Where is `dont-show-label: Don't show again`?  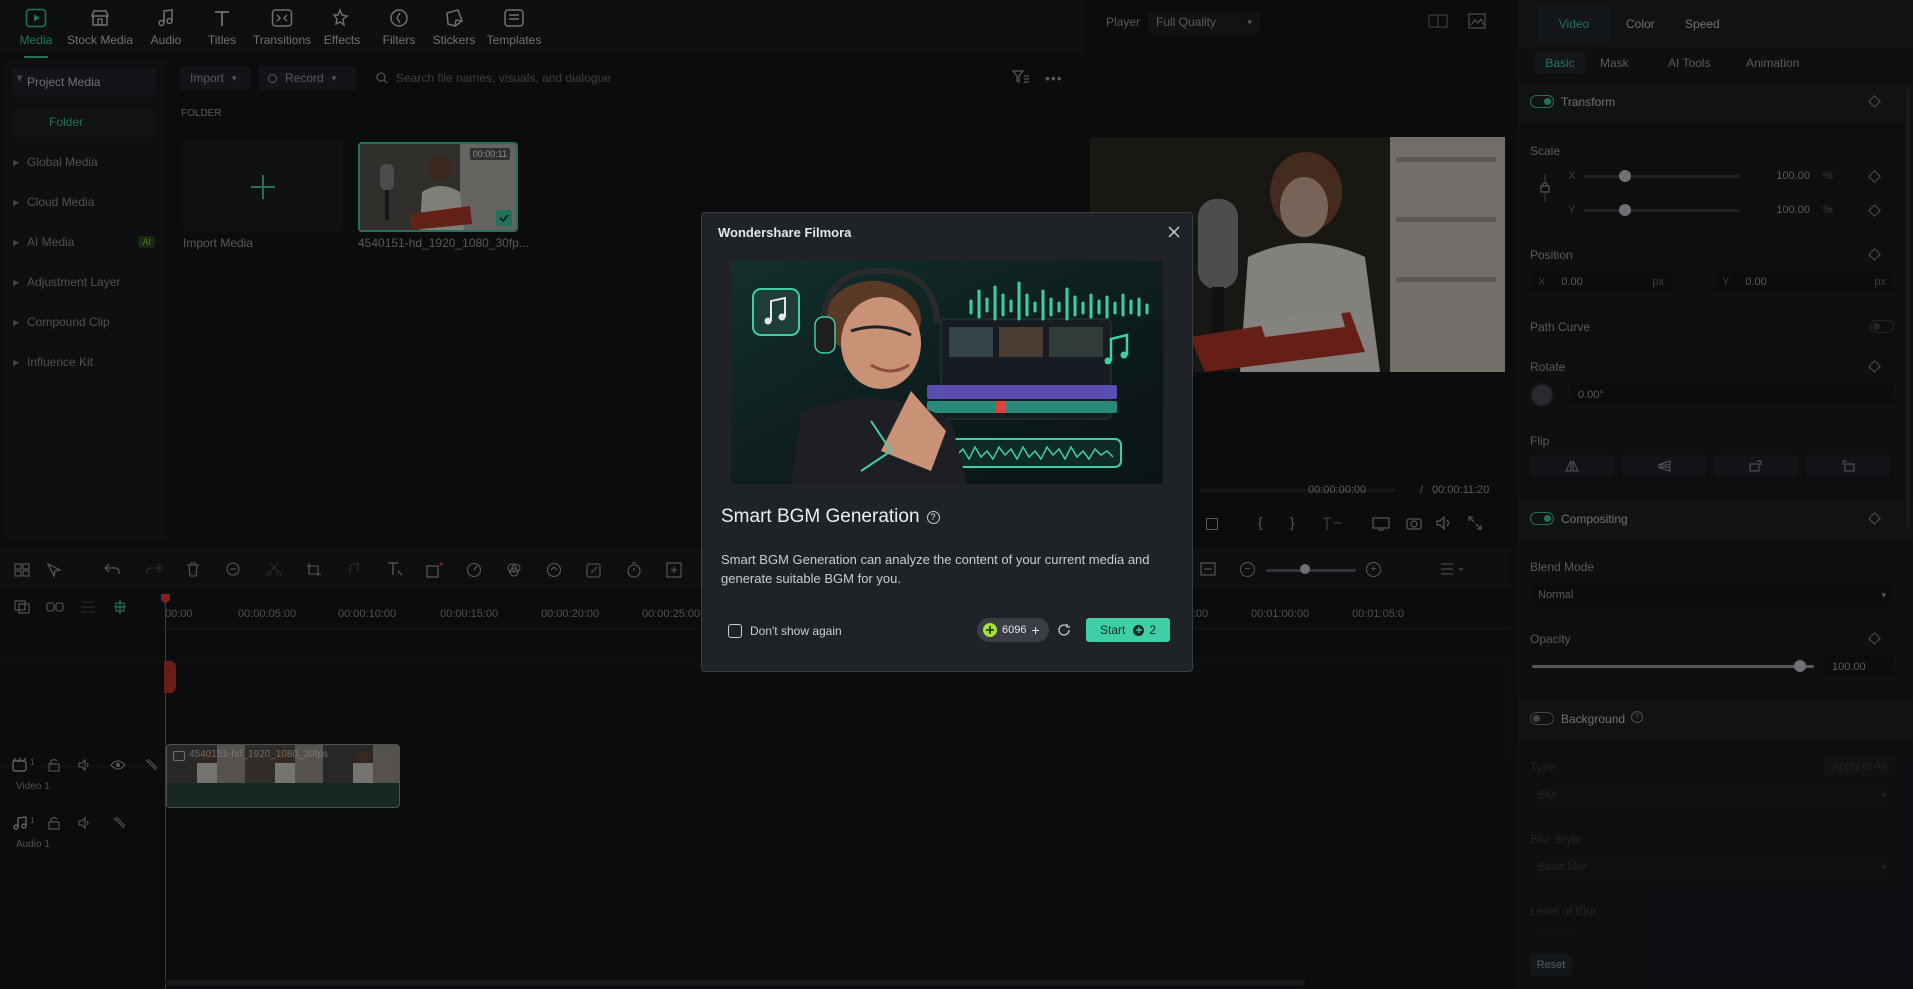 dont-show-label: Don't show again is located at coordinates (796, 631).